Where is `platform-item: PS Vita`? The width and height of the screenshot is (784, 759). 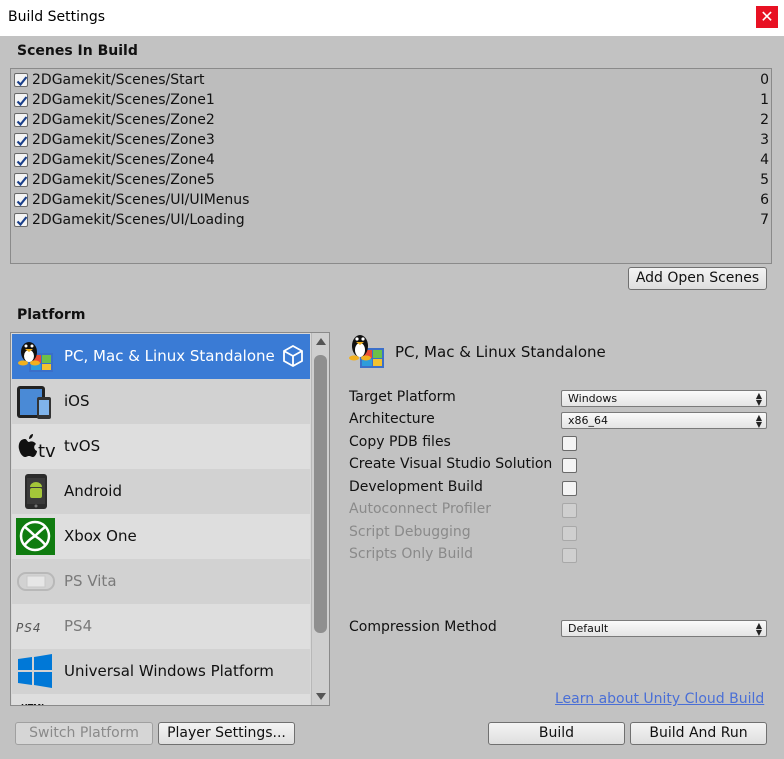
platform-item: PS Vita is located at coordinates (161, 581).